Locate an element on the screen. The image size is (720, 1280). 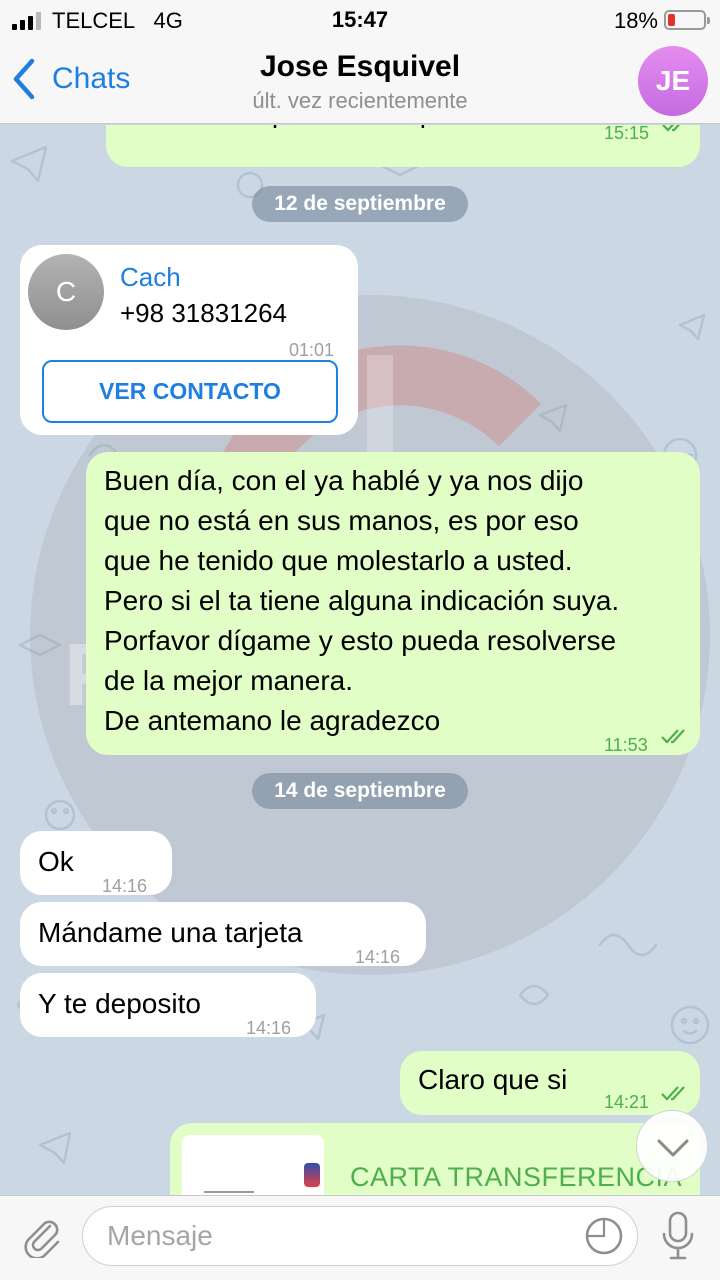
chevron-down-icon is located at coordinates (673, 1148).